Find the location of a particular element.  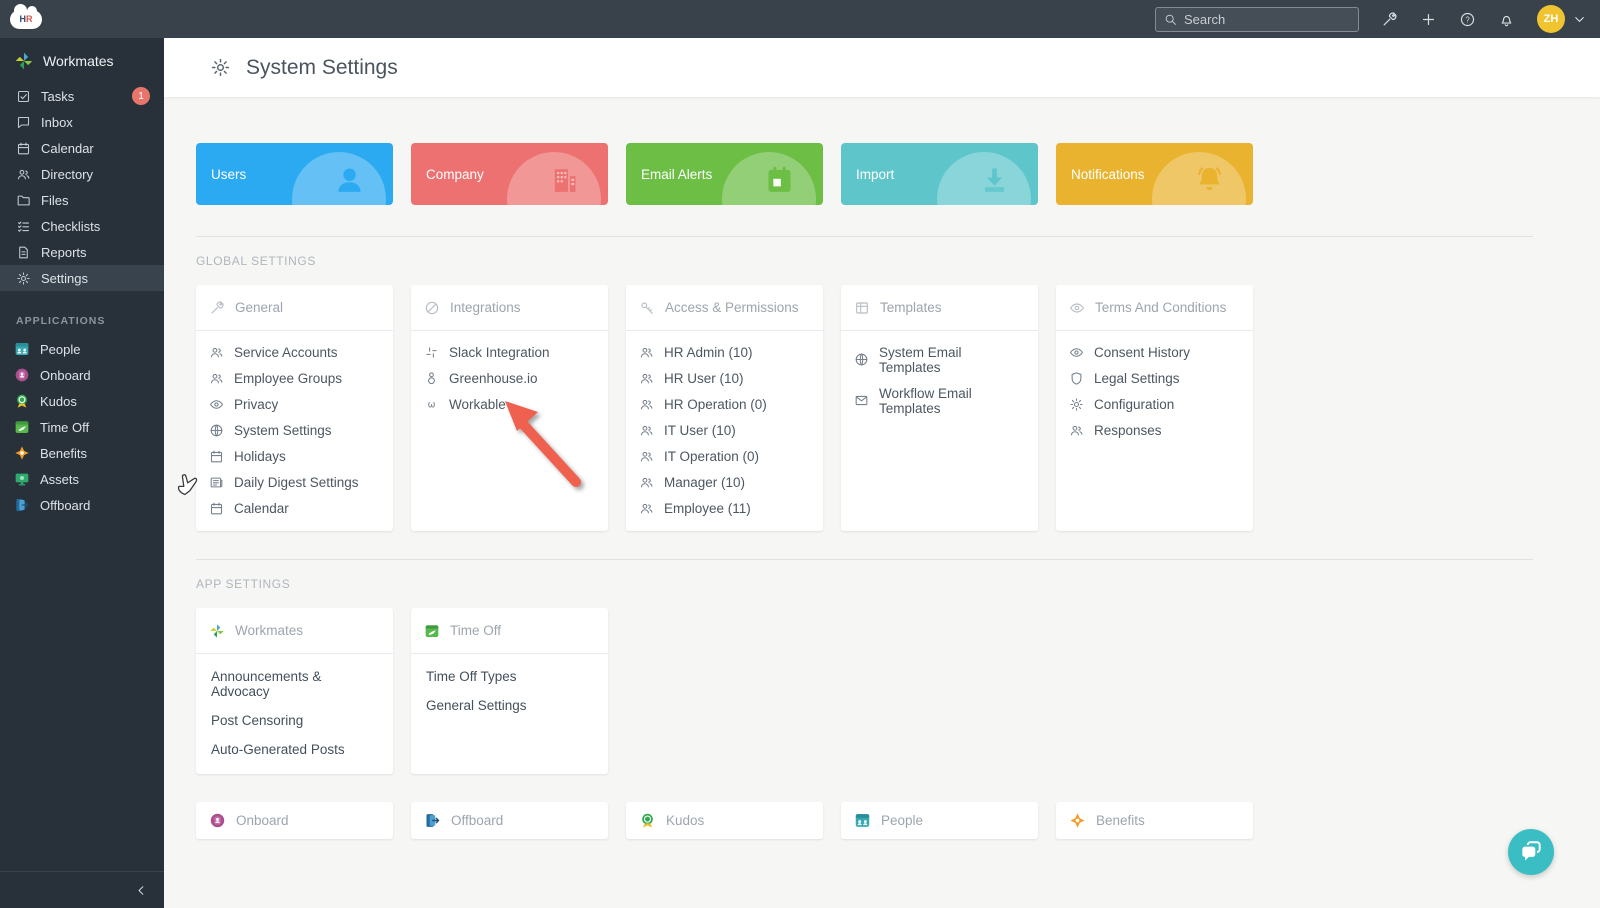

users-card: Users is located at coordinates (294, 174).